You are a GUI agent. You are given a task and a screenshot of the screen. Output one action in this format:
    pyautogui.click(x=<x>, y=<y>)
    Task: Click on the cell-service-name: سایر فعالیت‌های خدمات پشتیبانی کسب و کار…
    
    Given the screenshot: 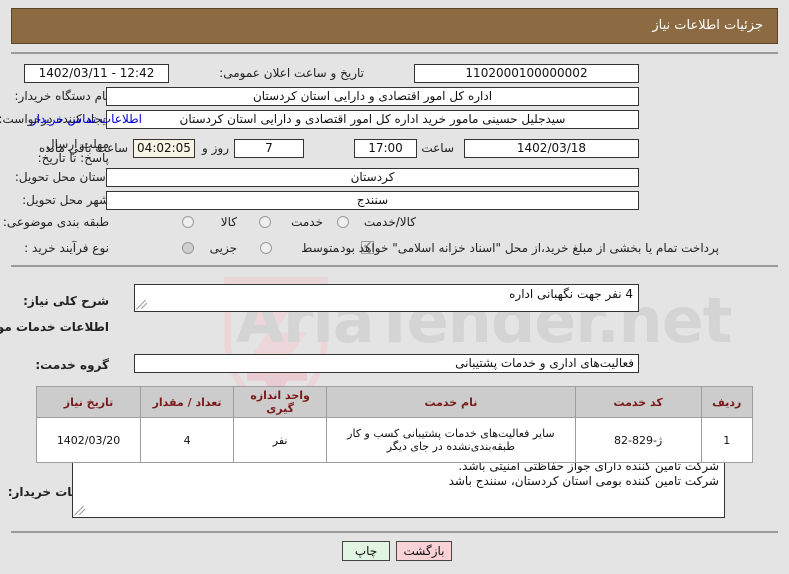 What is the action you would take?
    pyautogui.click(x=451, y=440)
    